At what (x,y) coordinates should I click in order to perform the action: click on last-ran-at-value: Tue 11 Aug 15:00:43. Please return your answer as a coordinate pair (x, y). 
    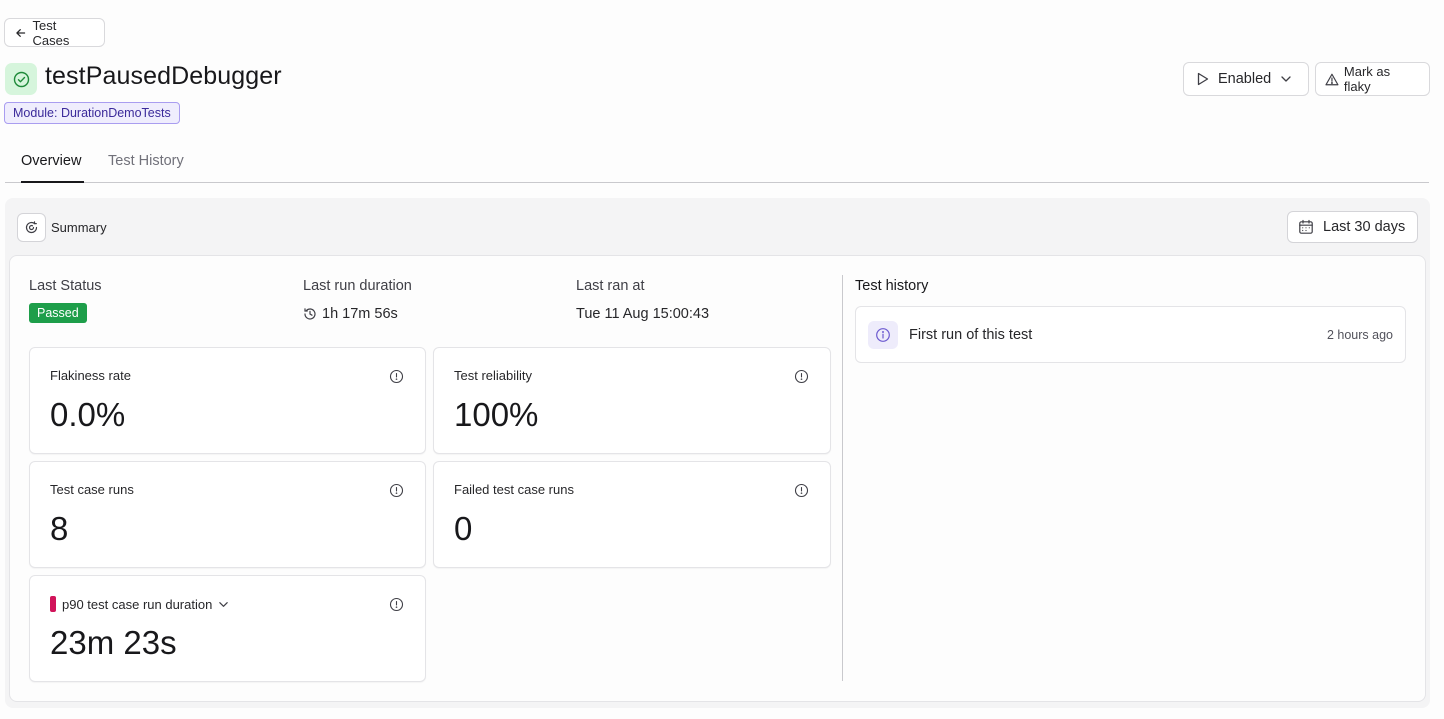
    Looking at the image, I should click on (643, 314).